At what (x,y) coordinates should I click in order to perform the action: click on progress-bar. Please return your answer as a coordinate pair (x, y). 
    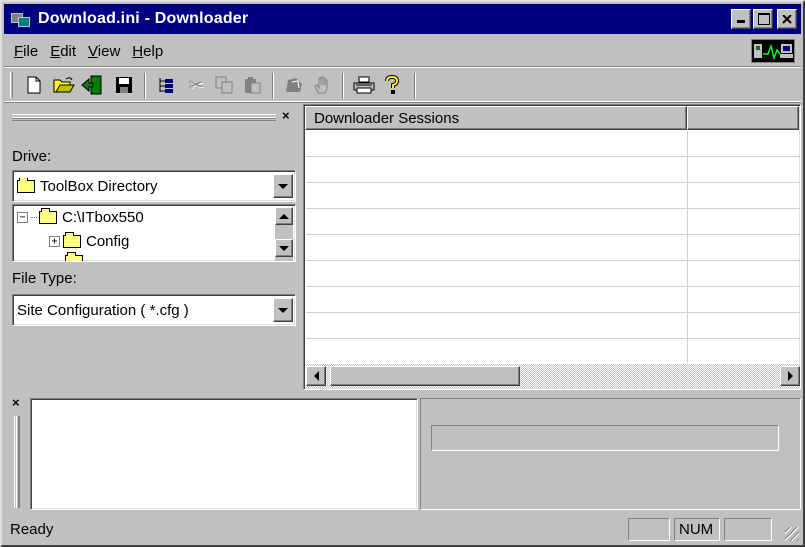
    Looking at the image, I should click on (605, 438).